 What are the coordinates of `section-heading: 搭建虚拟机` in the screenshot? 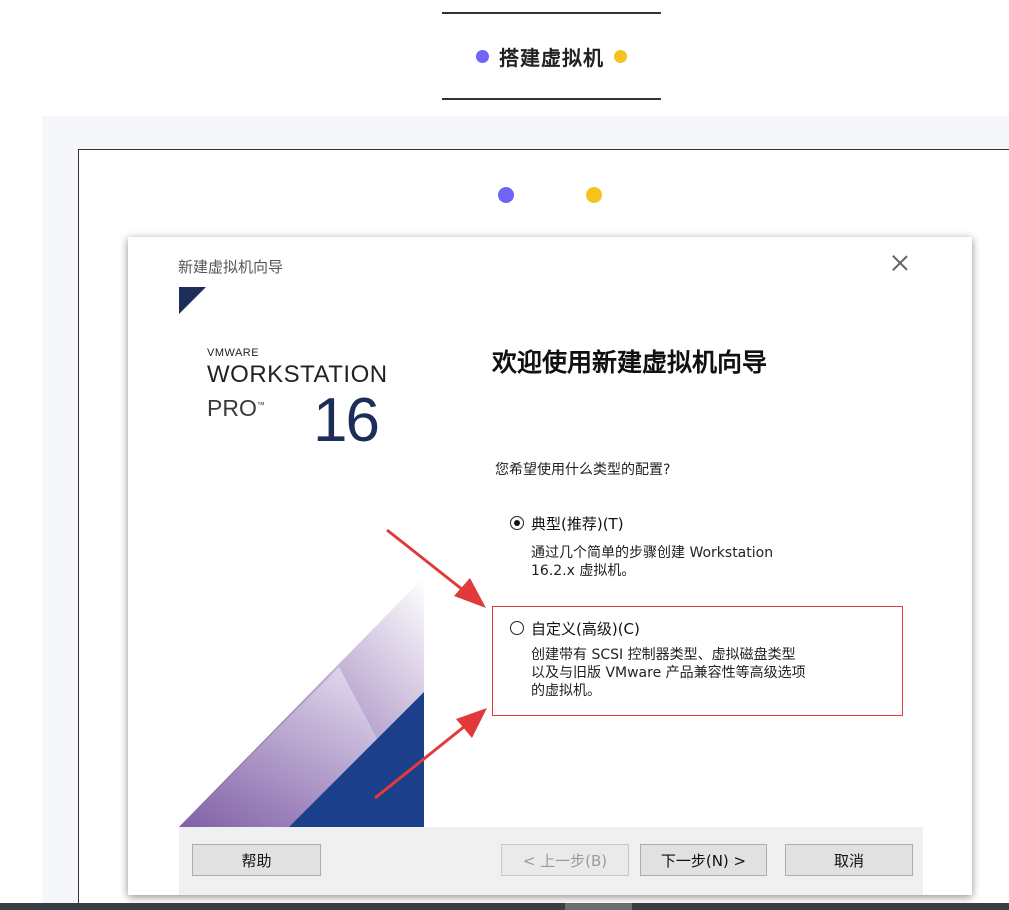 It's located at (551, 56).